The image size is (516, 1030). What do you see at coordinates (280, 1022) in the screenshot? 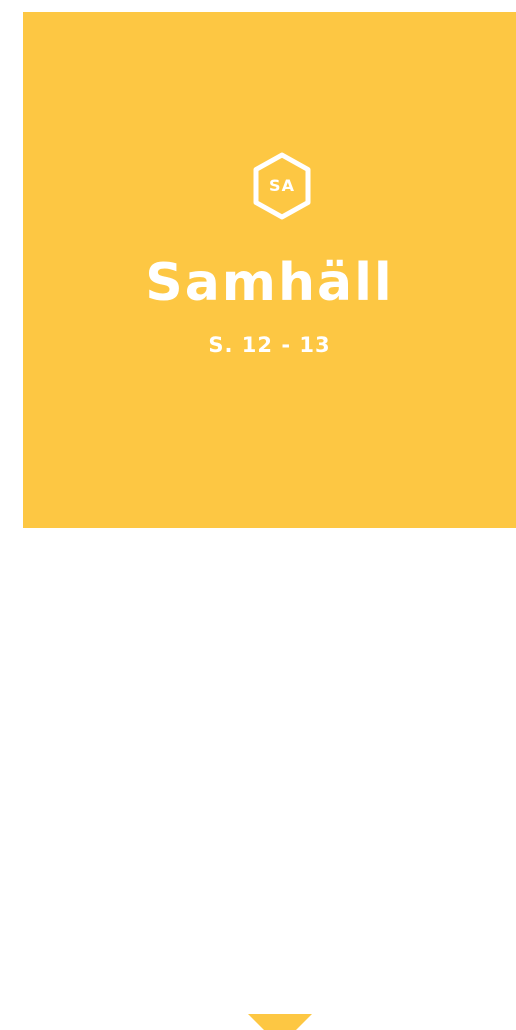
I see `card-pointer-notch` at bounding box center [280, 1022].